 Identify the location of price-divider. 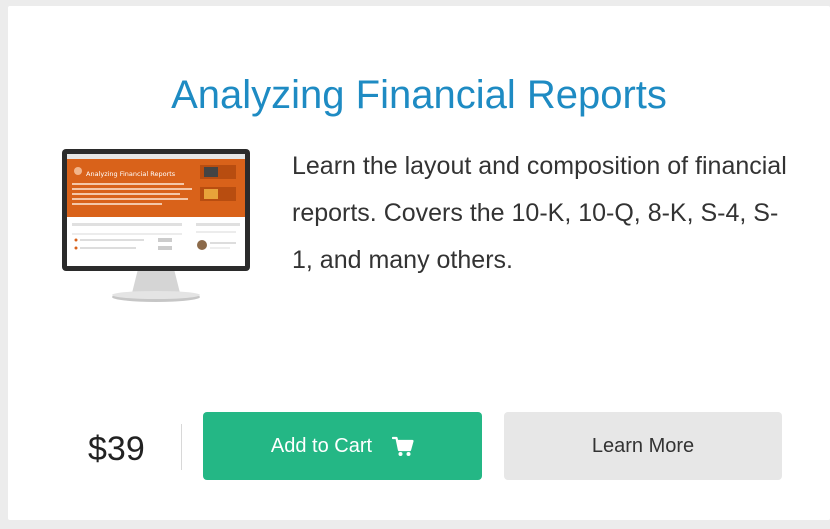
(181, 447).